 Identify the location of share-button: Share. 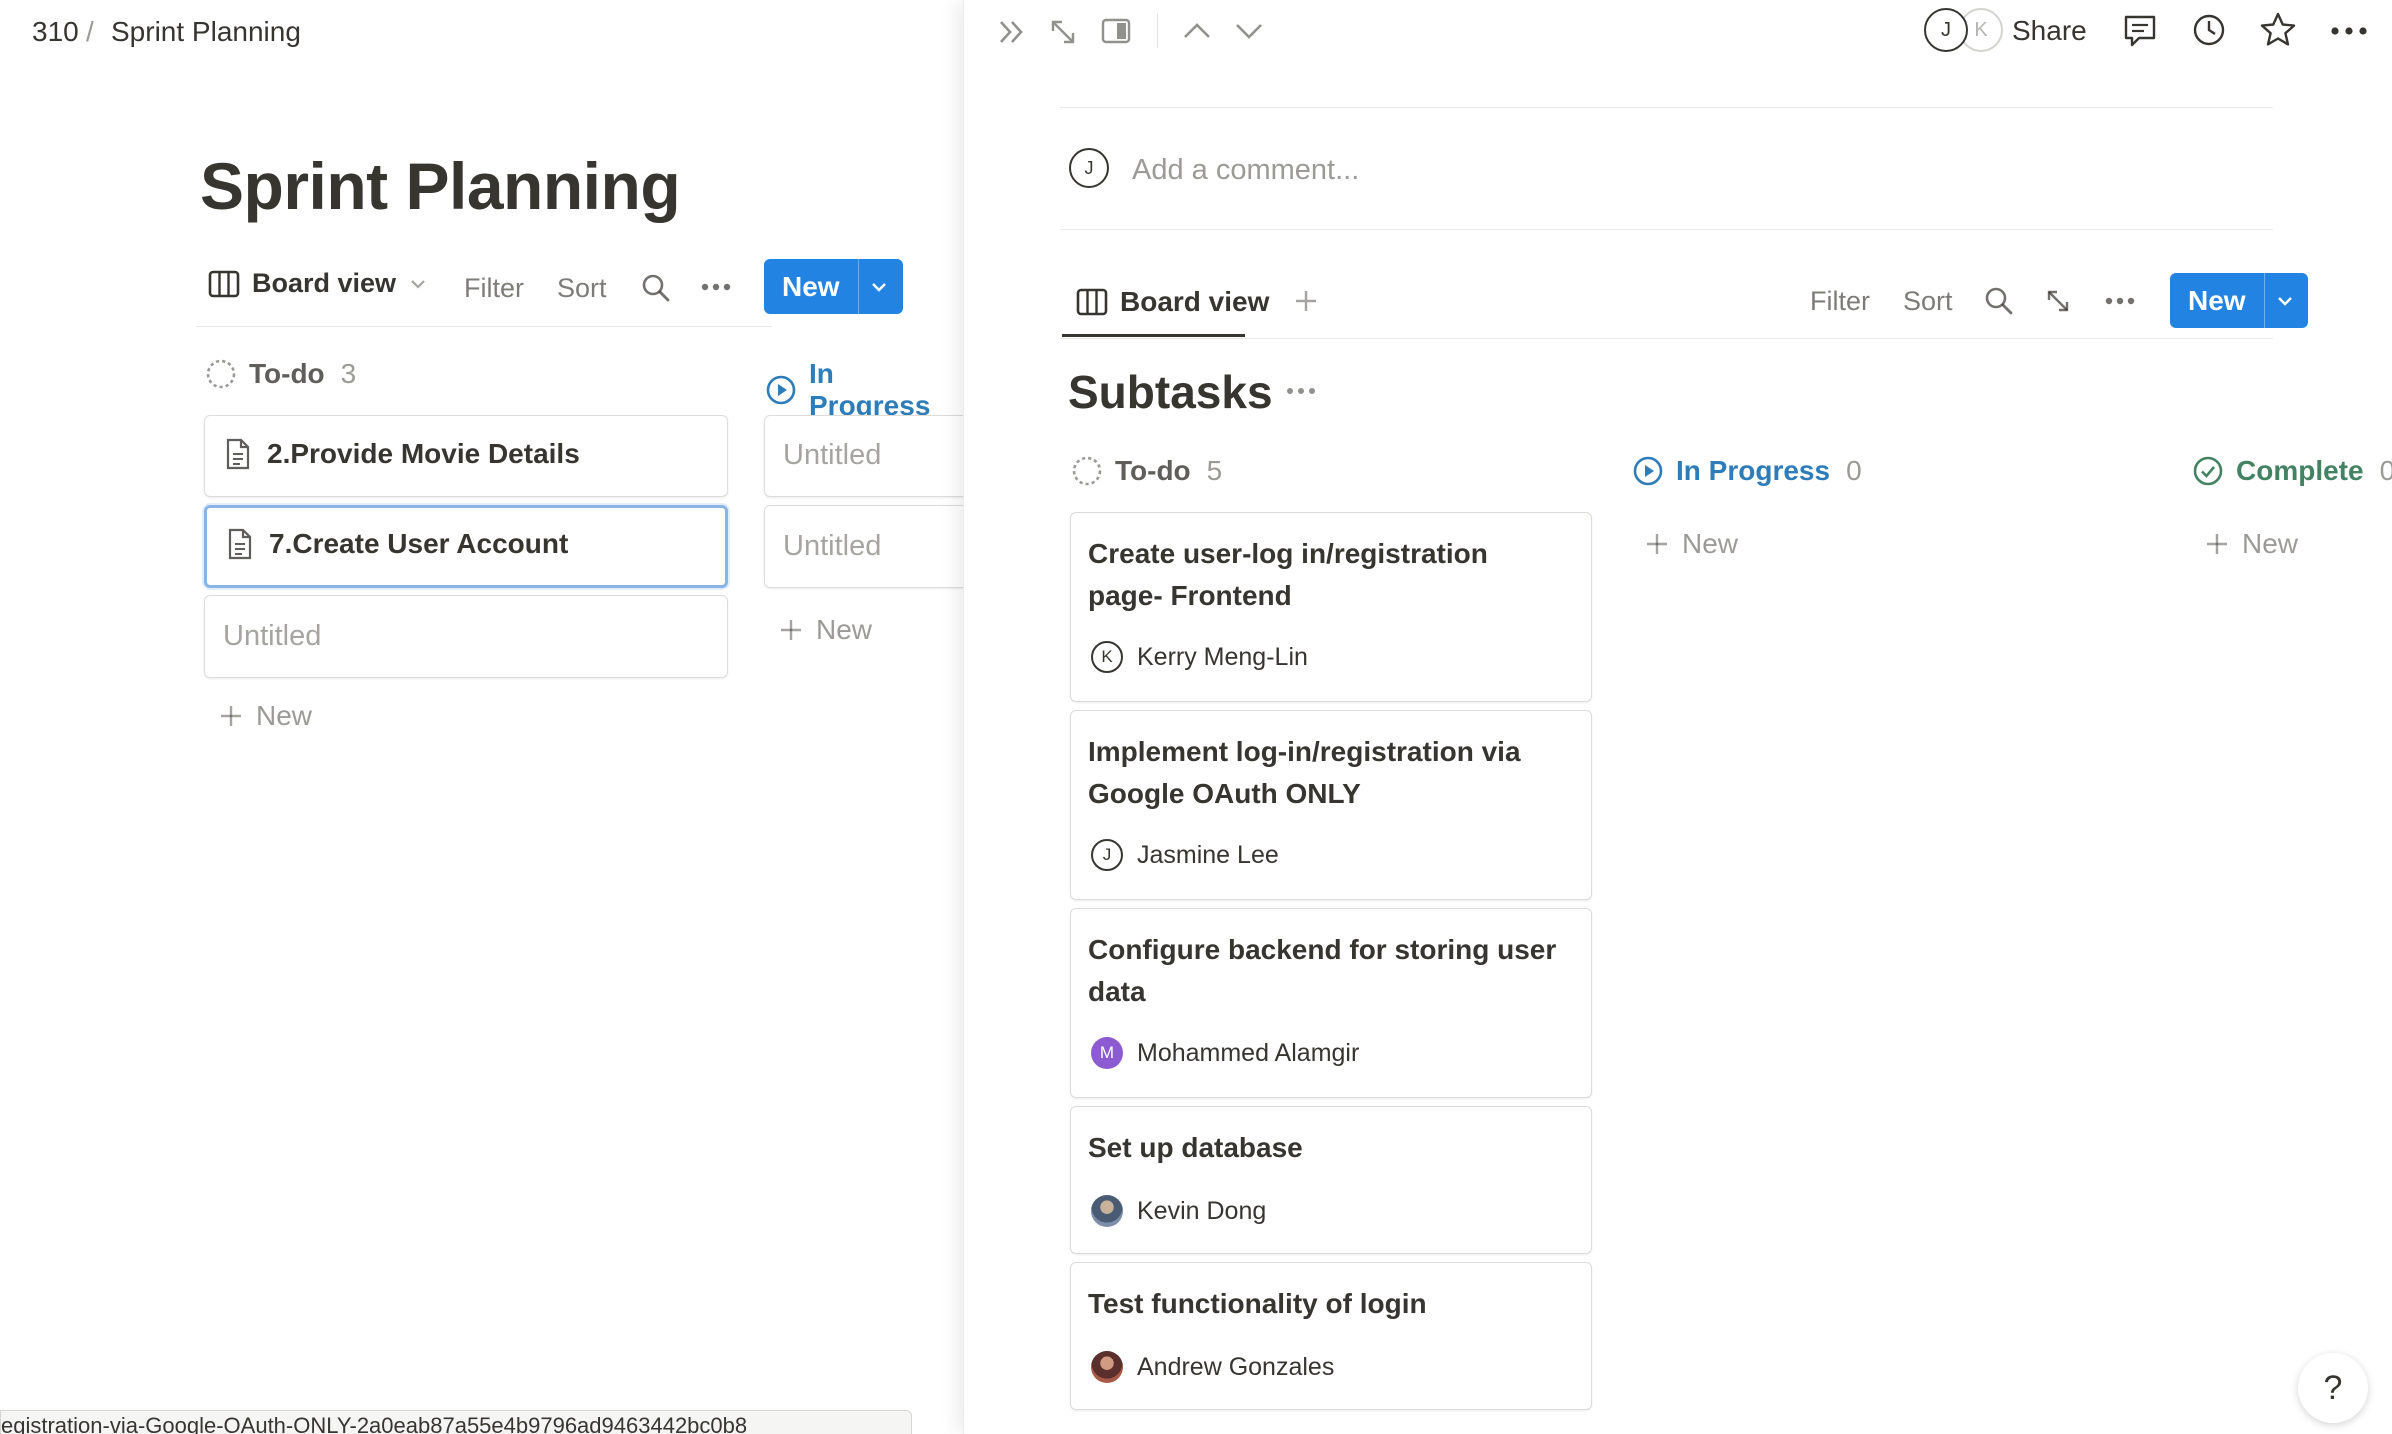
(2049, 31).